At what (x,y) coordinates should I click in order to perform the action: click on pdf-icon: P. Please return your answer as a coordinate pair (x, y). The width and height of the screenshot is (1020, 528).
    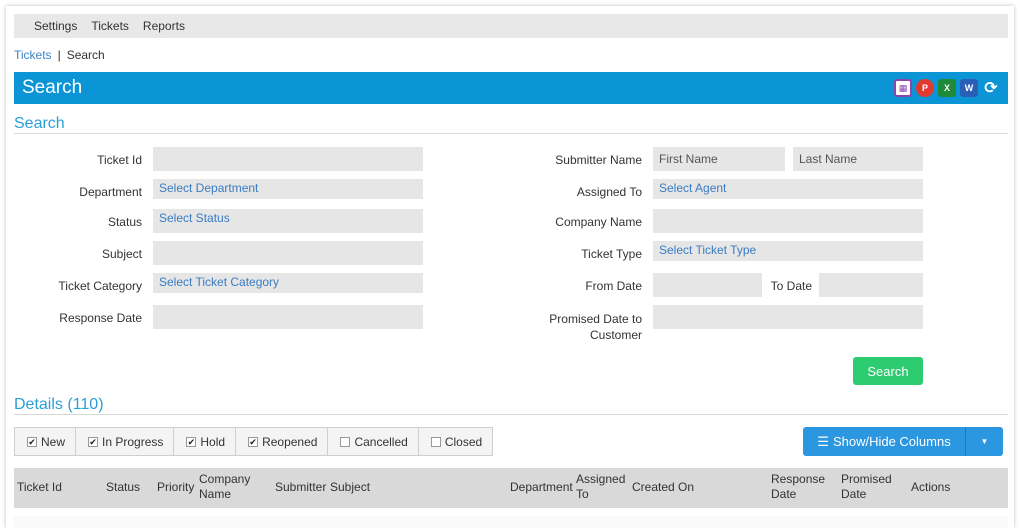
    Looking at the image, I should click on (925, 88).